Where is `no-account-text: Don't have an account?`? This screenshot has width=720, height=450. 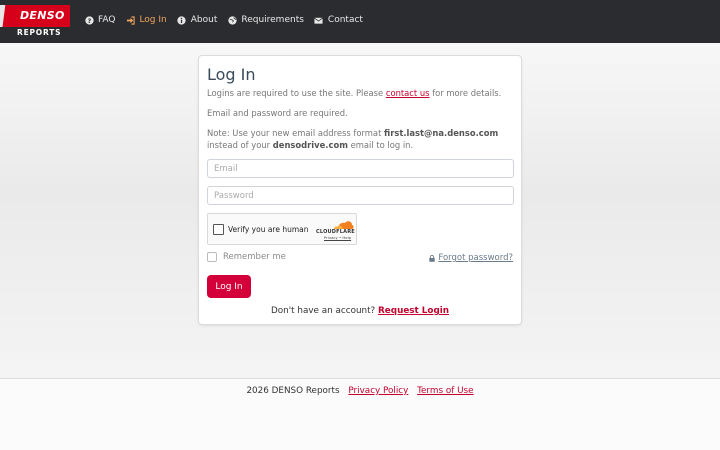 no-account-text: Don't have an account? is located at coordinates (324, 311).